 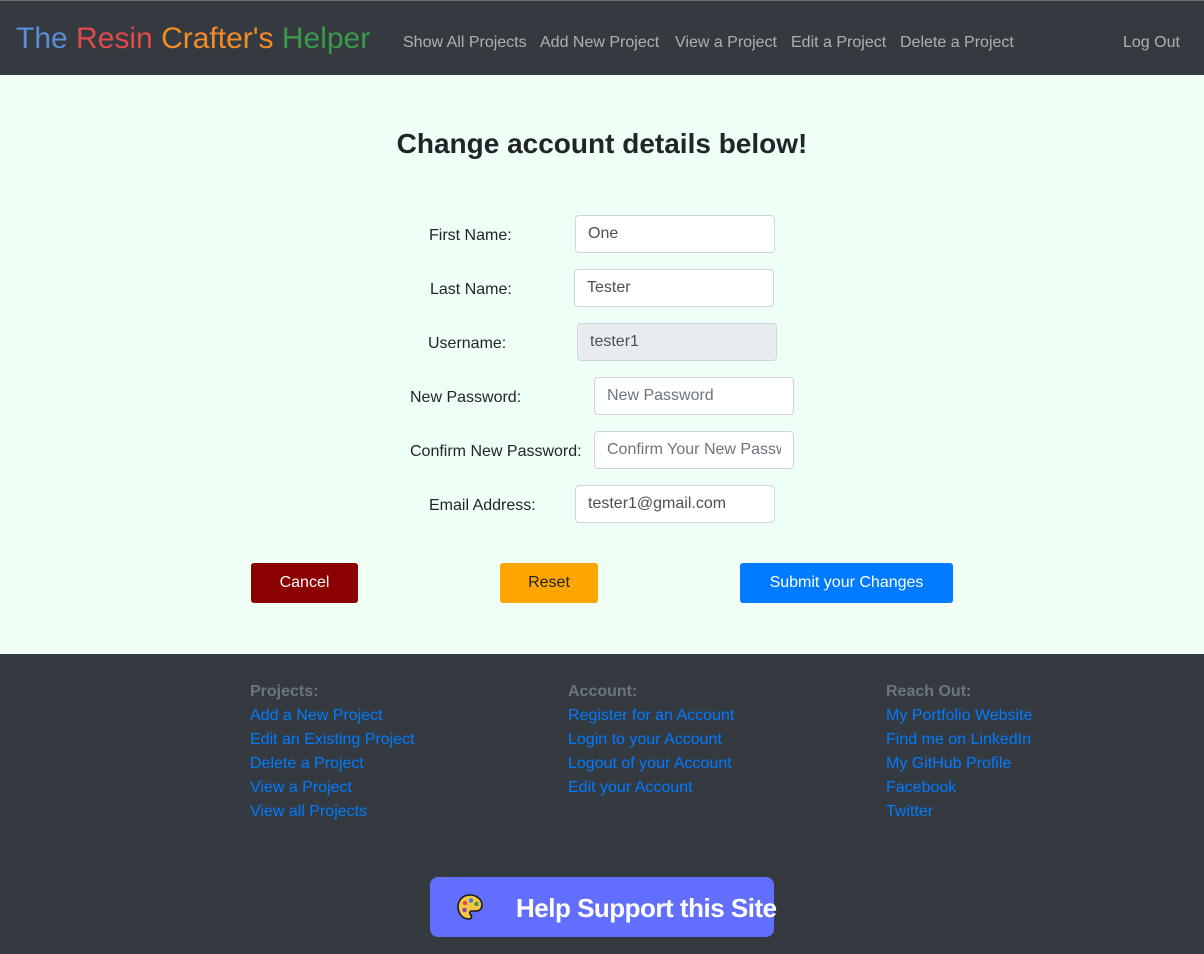 I want to click on footer-link-view-project: View a Project, so click(x=332, y=788).